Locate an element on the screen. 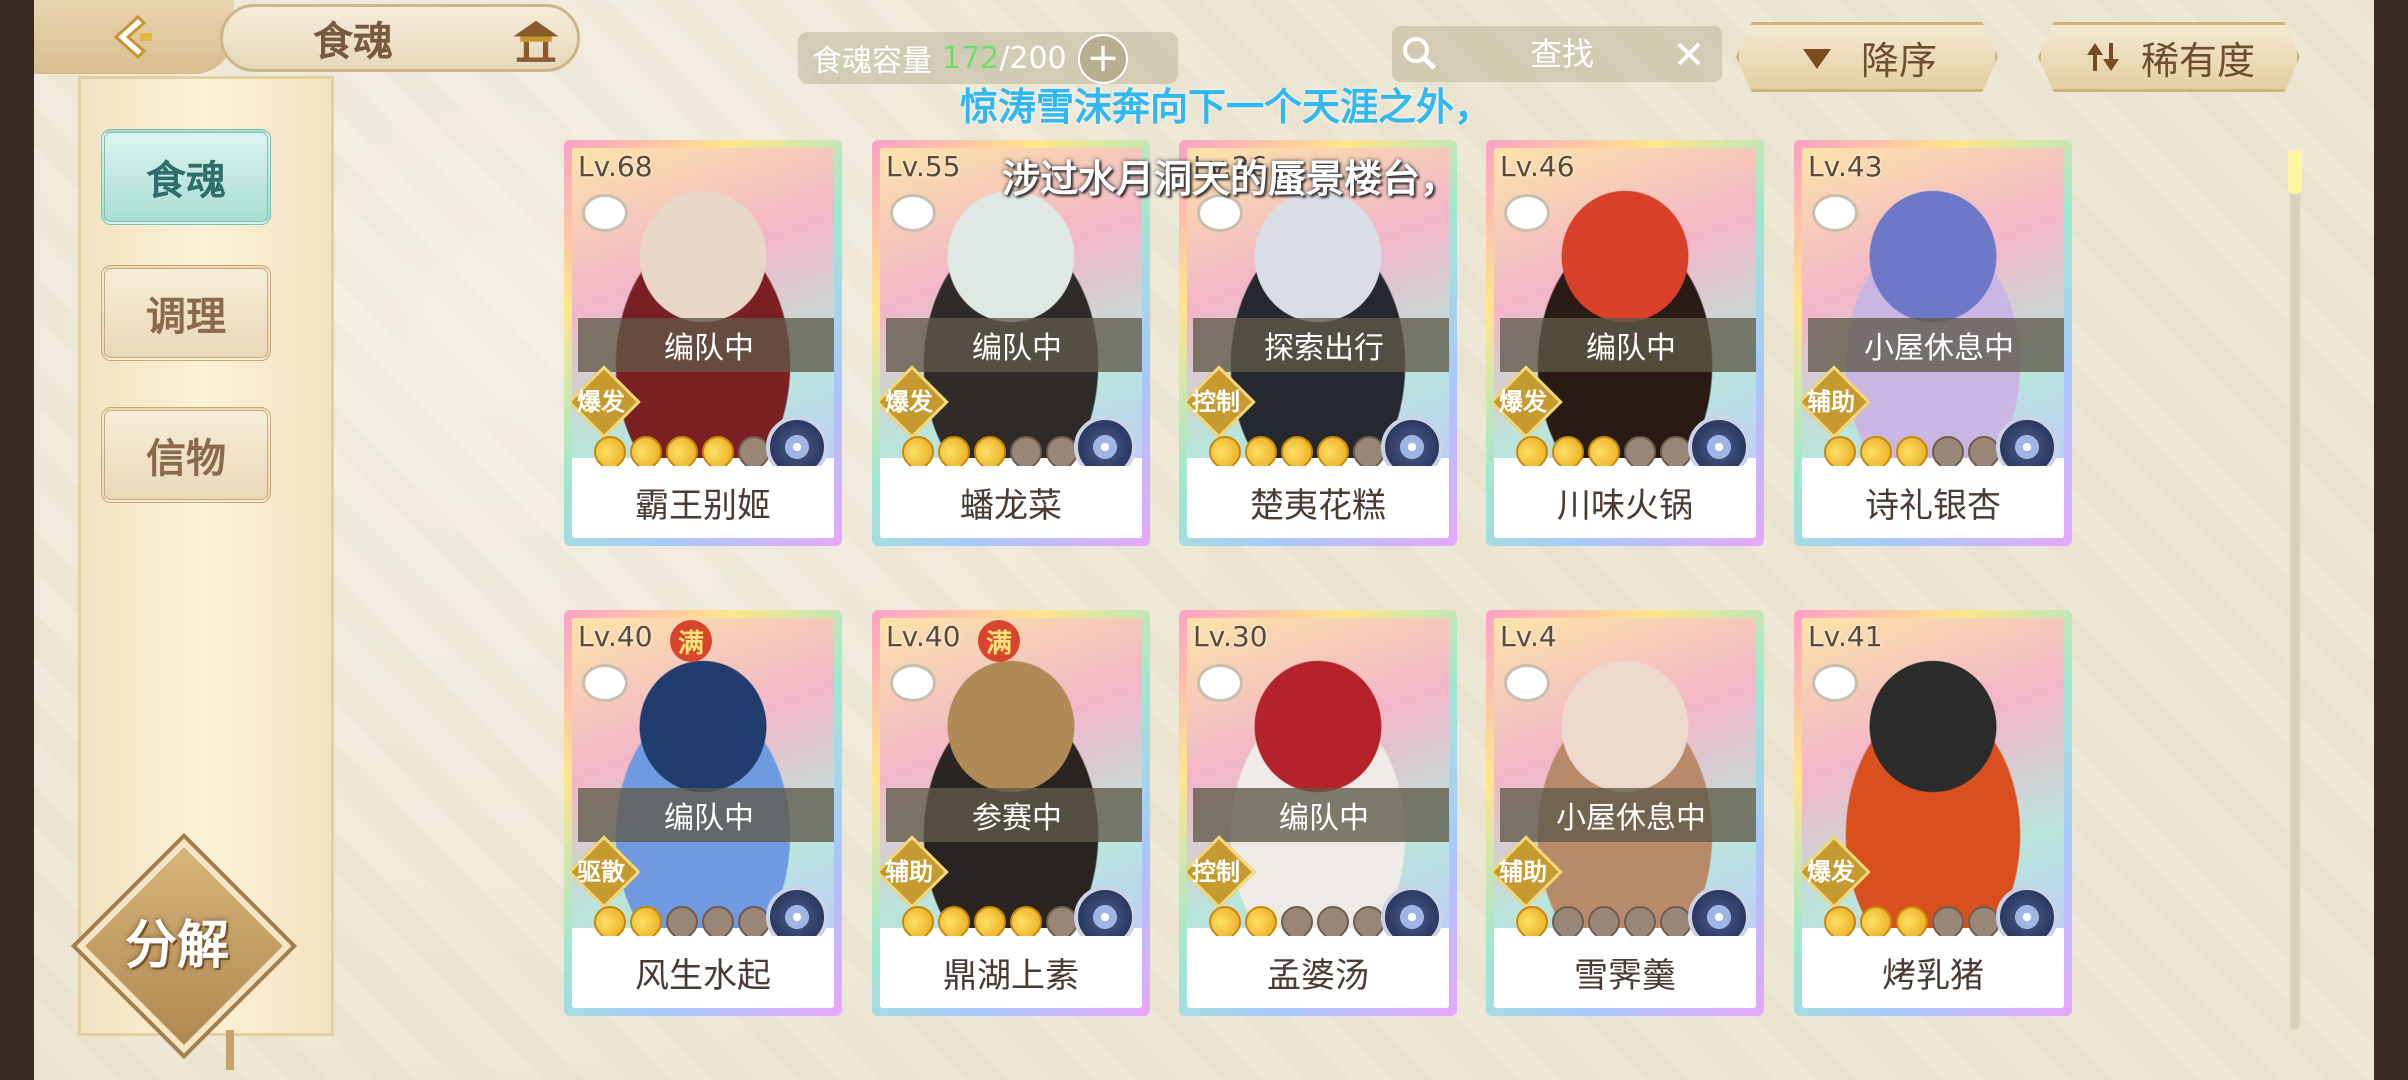  tassel-decoration is located at coordinates (230, 1050).